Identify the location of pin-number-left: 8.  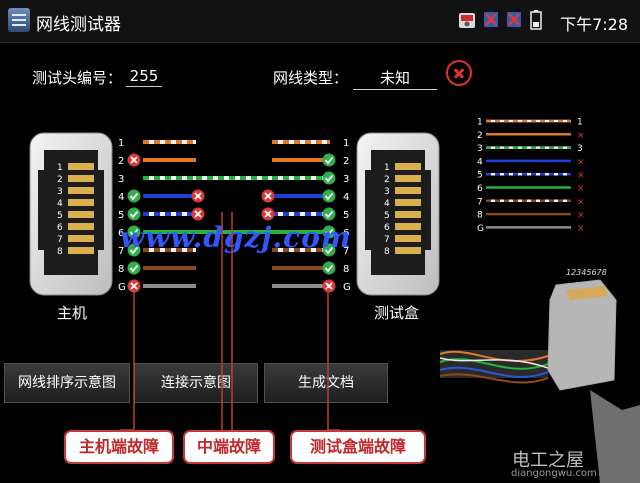
(121, 269).